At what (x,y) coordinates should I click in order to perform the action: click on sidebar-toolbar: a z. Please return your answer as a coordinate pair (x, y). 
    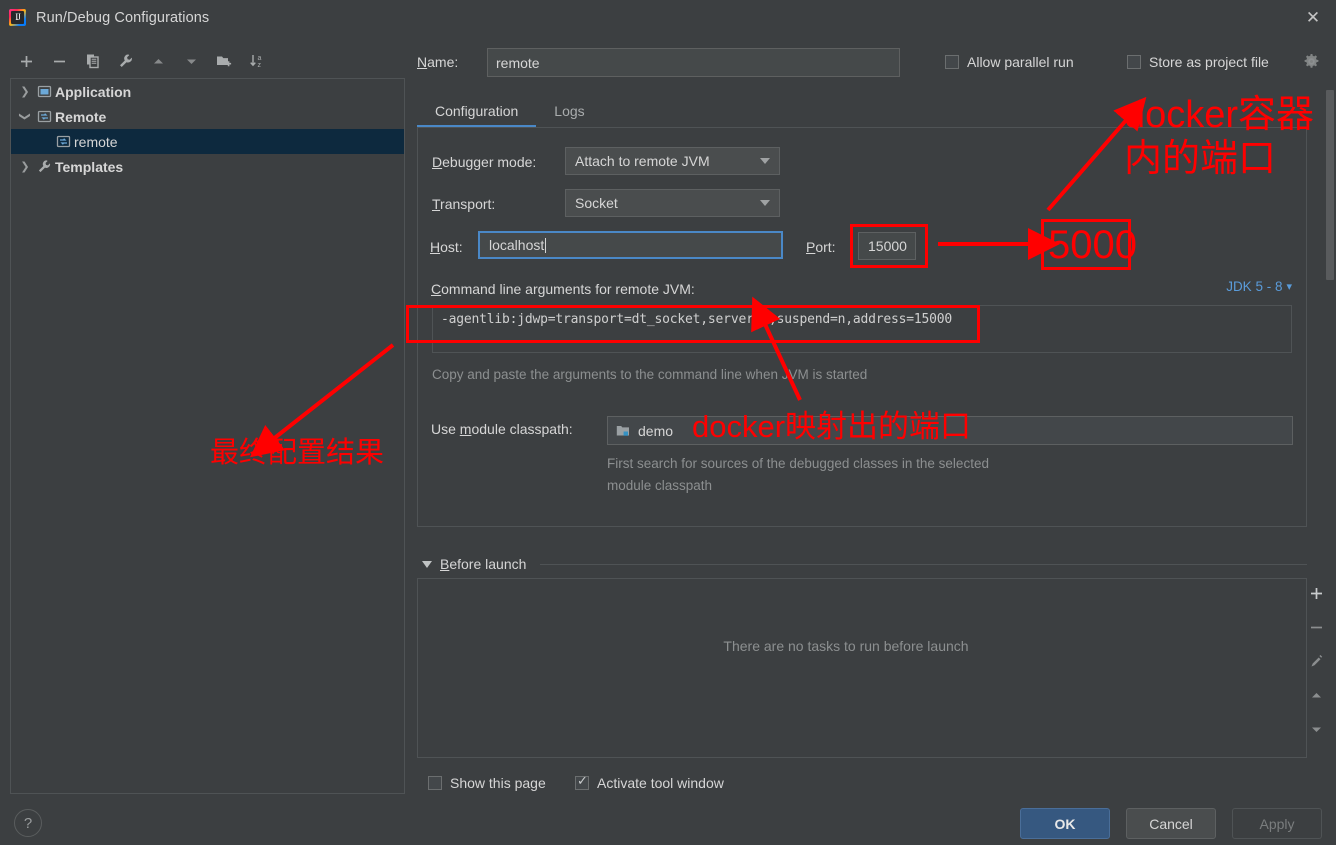
    Looking at the image, I should click on (207, 61).